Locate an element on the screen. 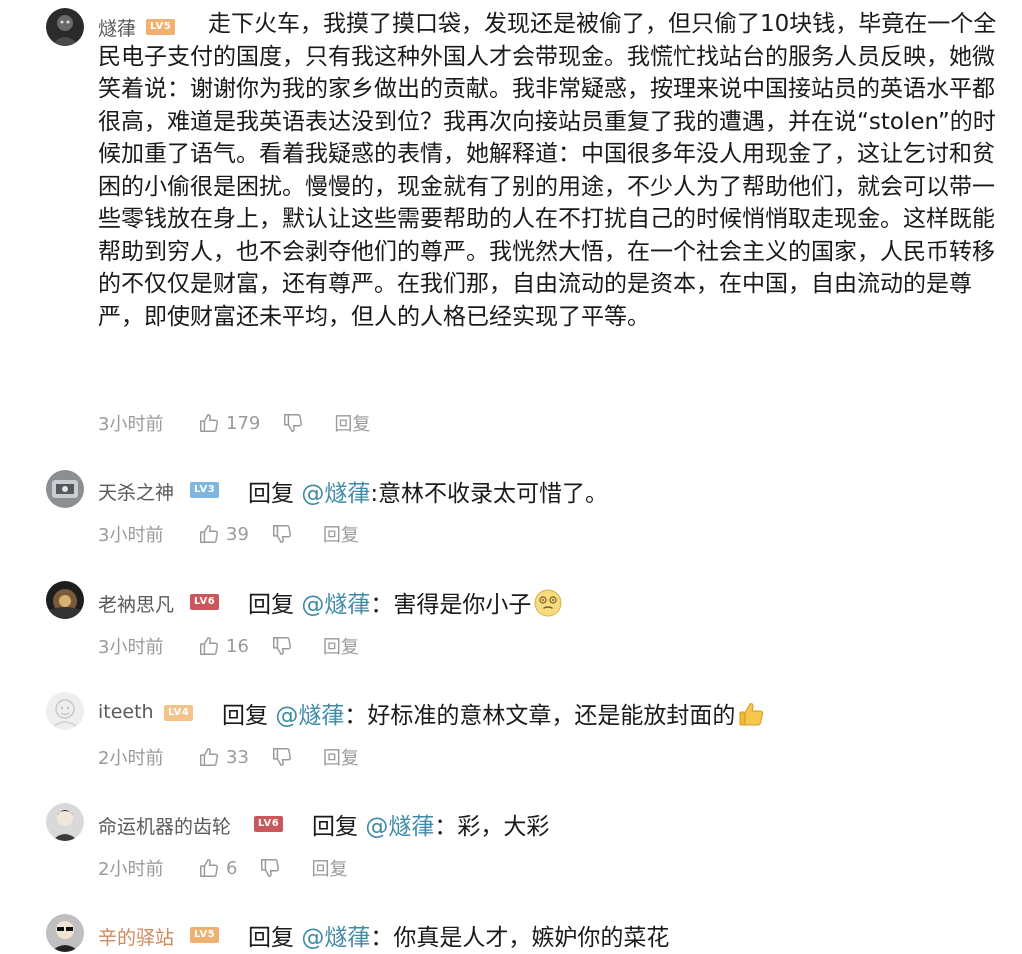  reply-content: ：彩，大彩 is located at coordinates (492, 827).